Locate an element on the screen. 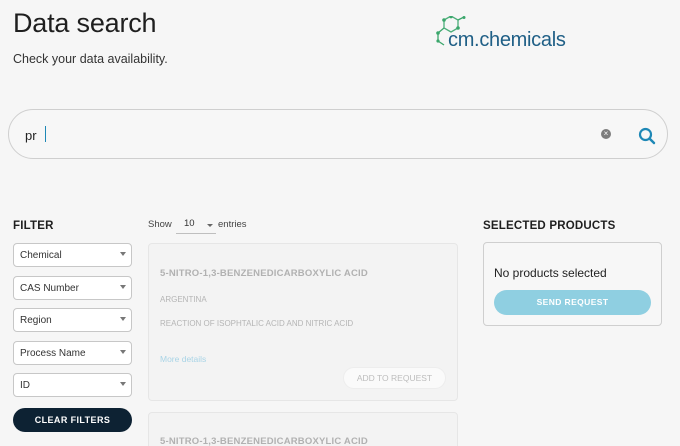 The height and width of the screenshot is (446, 680). search-icon is located at coordinates (647, 136).